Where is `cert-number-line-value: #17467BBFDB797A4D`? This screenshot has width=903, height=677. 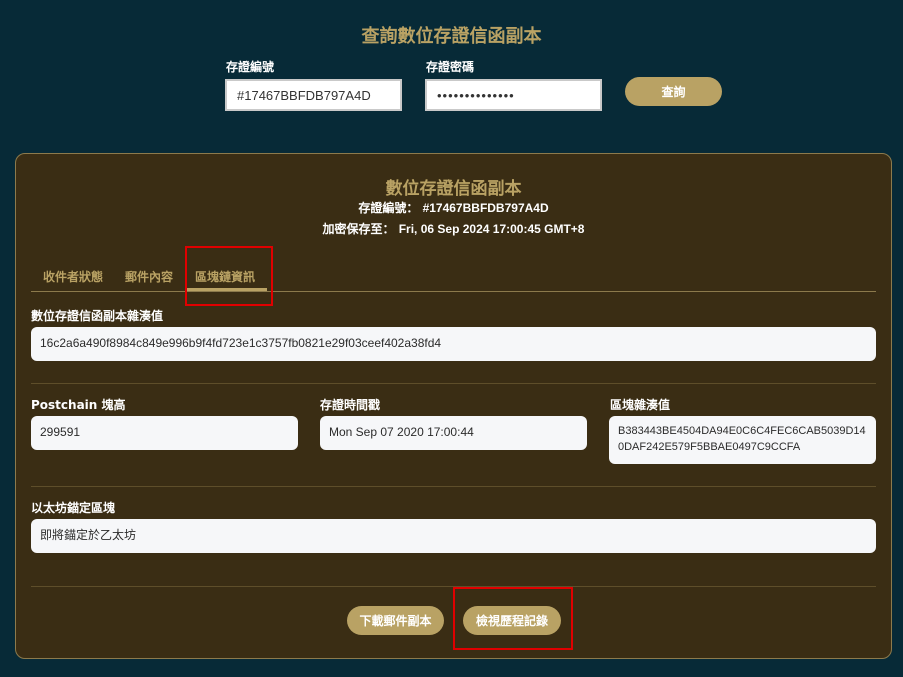 cert-number-line-value: #17467BBFDB797A4D is located at coordinates (485, 208).